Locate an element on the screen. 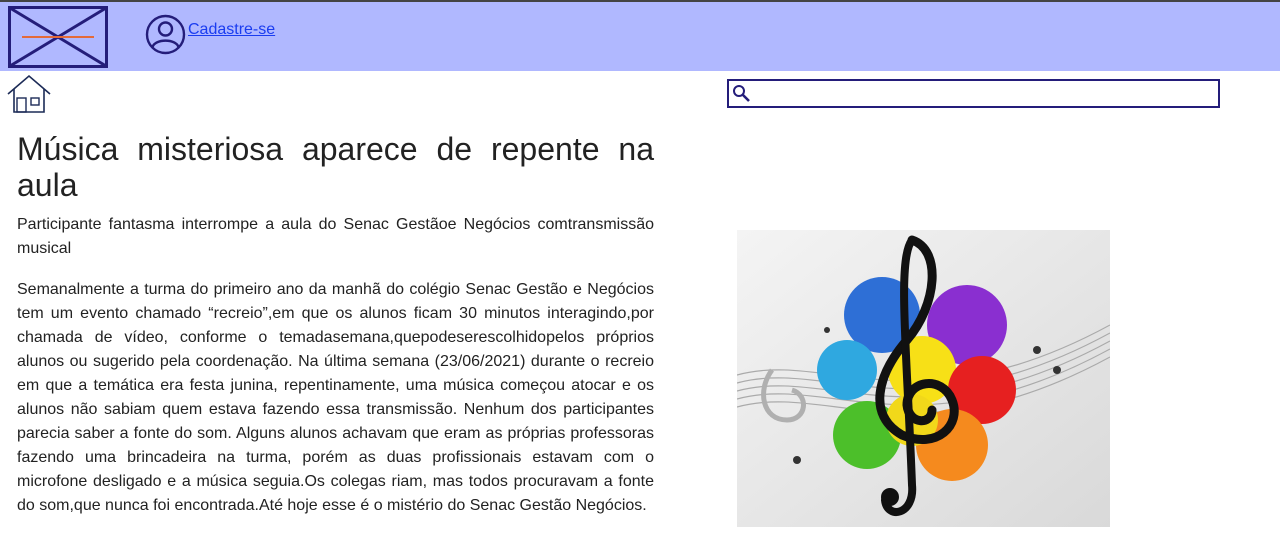 This screenshot has height=551, width=1280. search-bar is located at coordinates (973, 93).